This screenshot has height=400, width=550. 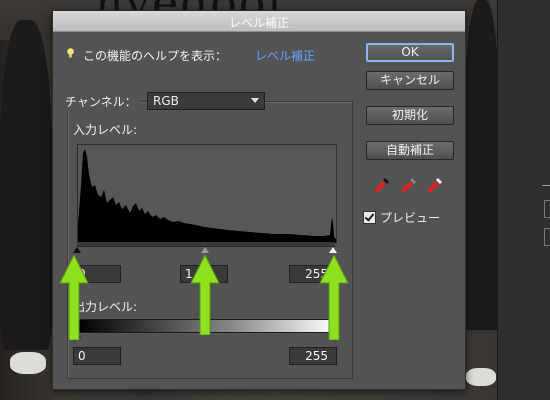 What do you see at coordinates (334, 297) in the screenshot?
I see `annotation-arrow-right` at bounding box center [334, 297].